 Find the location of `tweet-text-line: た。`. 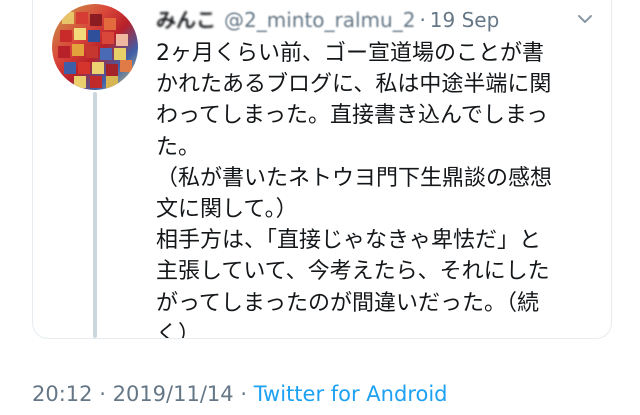

tweet-text-line: た。 is located at coordinates (178, 147).